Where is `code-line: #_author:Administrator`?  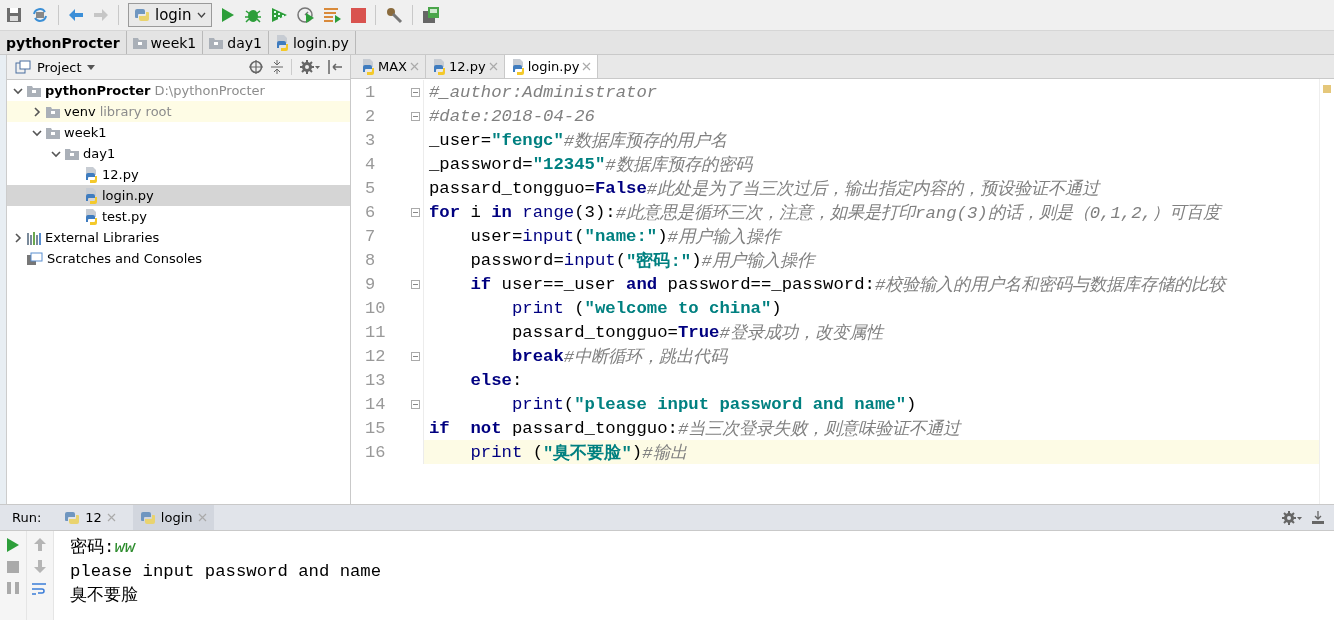 code-line: #_author:Administrator is located at coordinates (543, 92).